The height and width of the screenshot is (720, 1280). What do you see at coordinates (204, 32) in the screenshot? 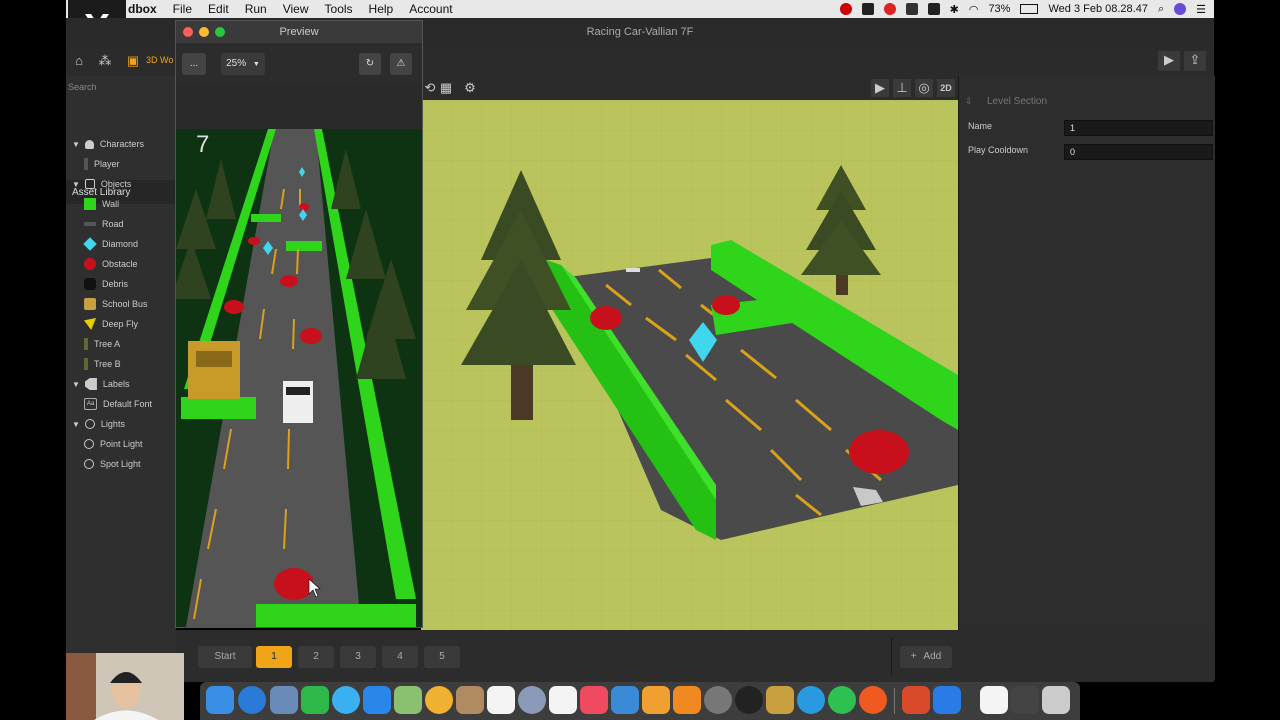
I see `minimize-icon` at bounding box center [204, 32].